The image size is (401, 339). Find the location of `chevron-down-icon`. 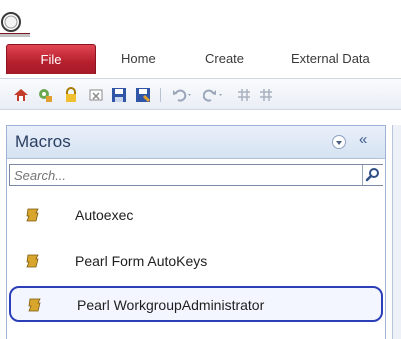

chevron-down-icon is located at coordinates (339, 142).